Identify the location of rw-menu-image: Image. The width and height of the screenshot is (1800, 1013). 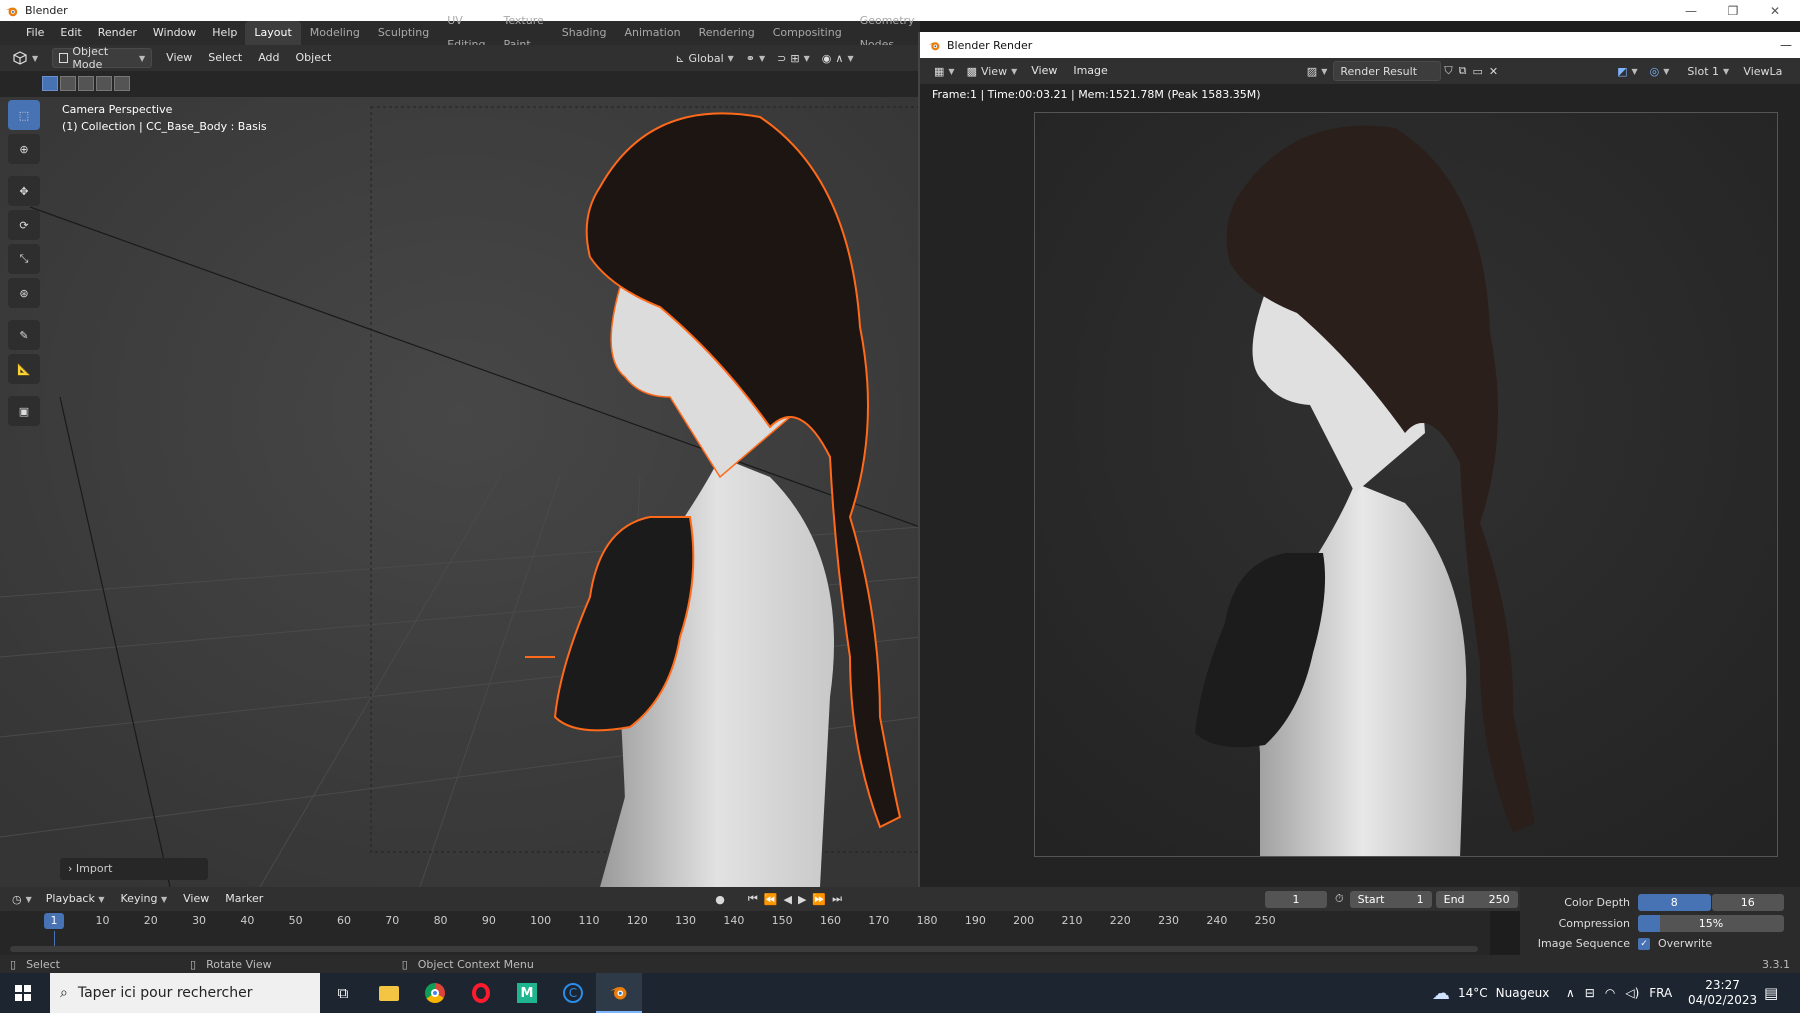
(1090, 71).